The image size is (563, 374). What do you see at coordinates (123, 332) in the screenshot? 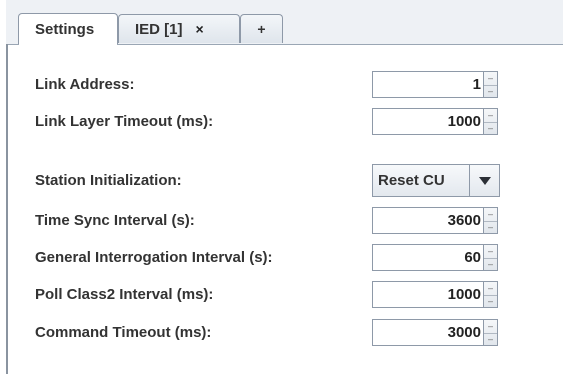
I see `command-timeout-label: Command Timeout (ms):` at bounding box center [123, 332].